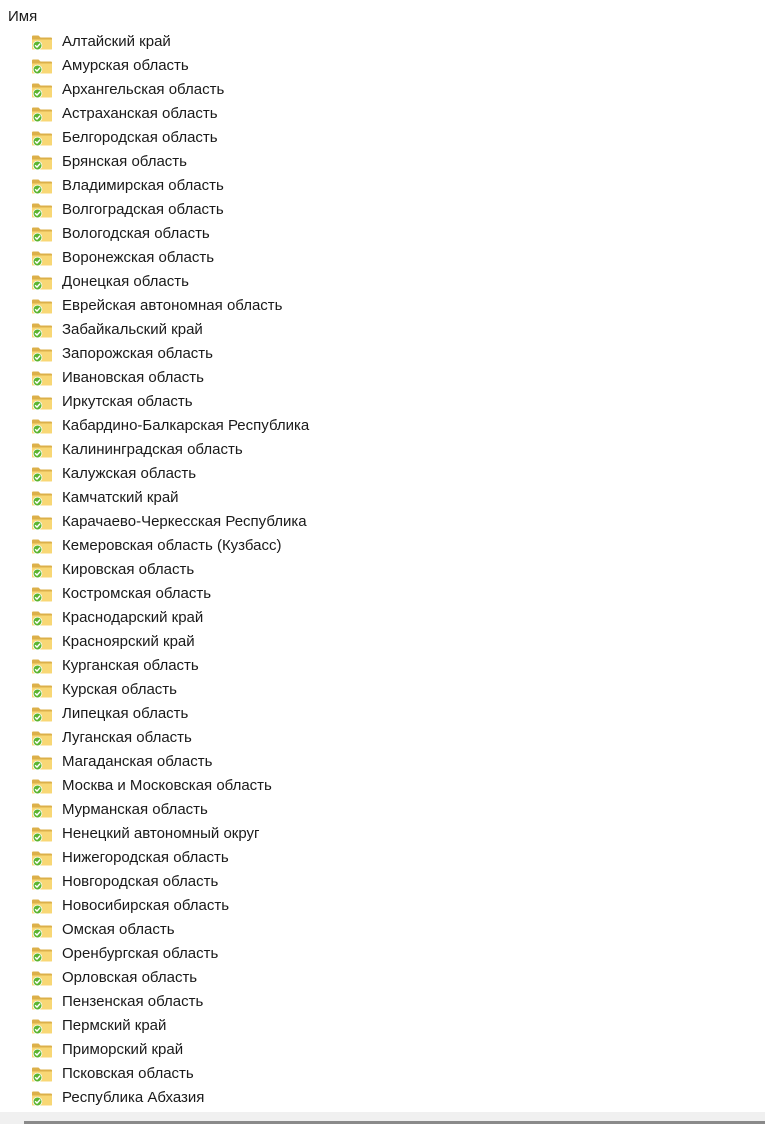  What do you see at coordinates (382, 426) in the screenshot?
I see `folder-item: Кабардино-Балкарская Республика` at bounding box center [382, 426].